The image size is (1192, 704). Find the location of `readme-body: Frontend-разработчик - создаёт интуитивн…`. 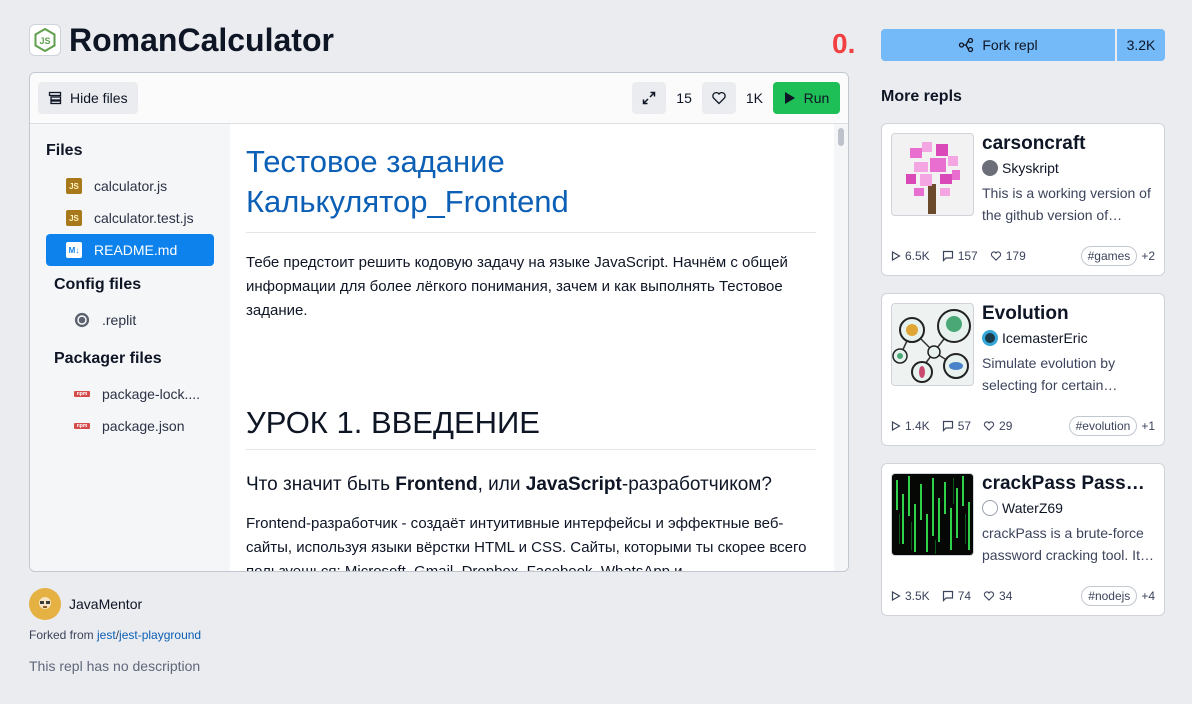

readme-body: Frontend-разработчик - создаёт интуитивн… is located at coordinates (526, 543).